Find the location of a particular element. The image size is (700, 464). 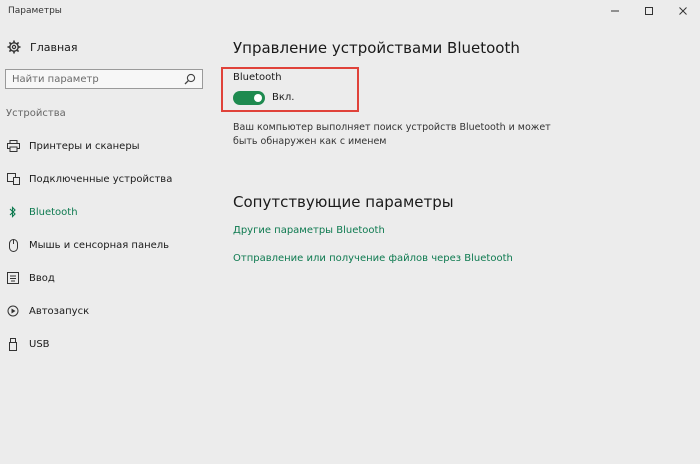

minimize-icon is located at coordinates (615, 11).